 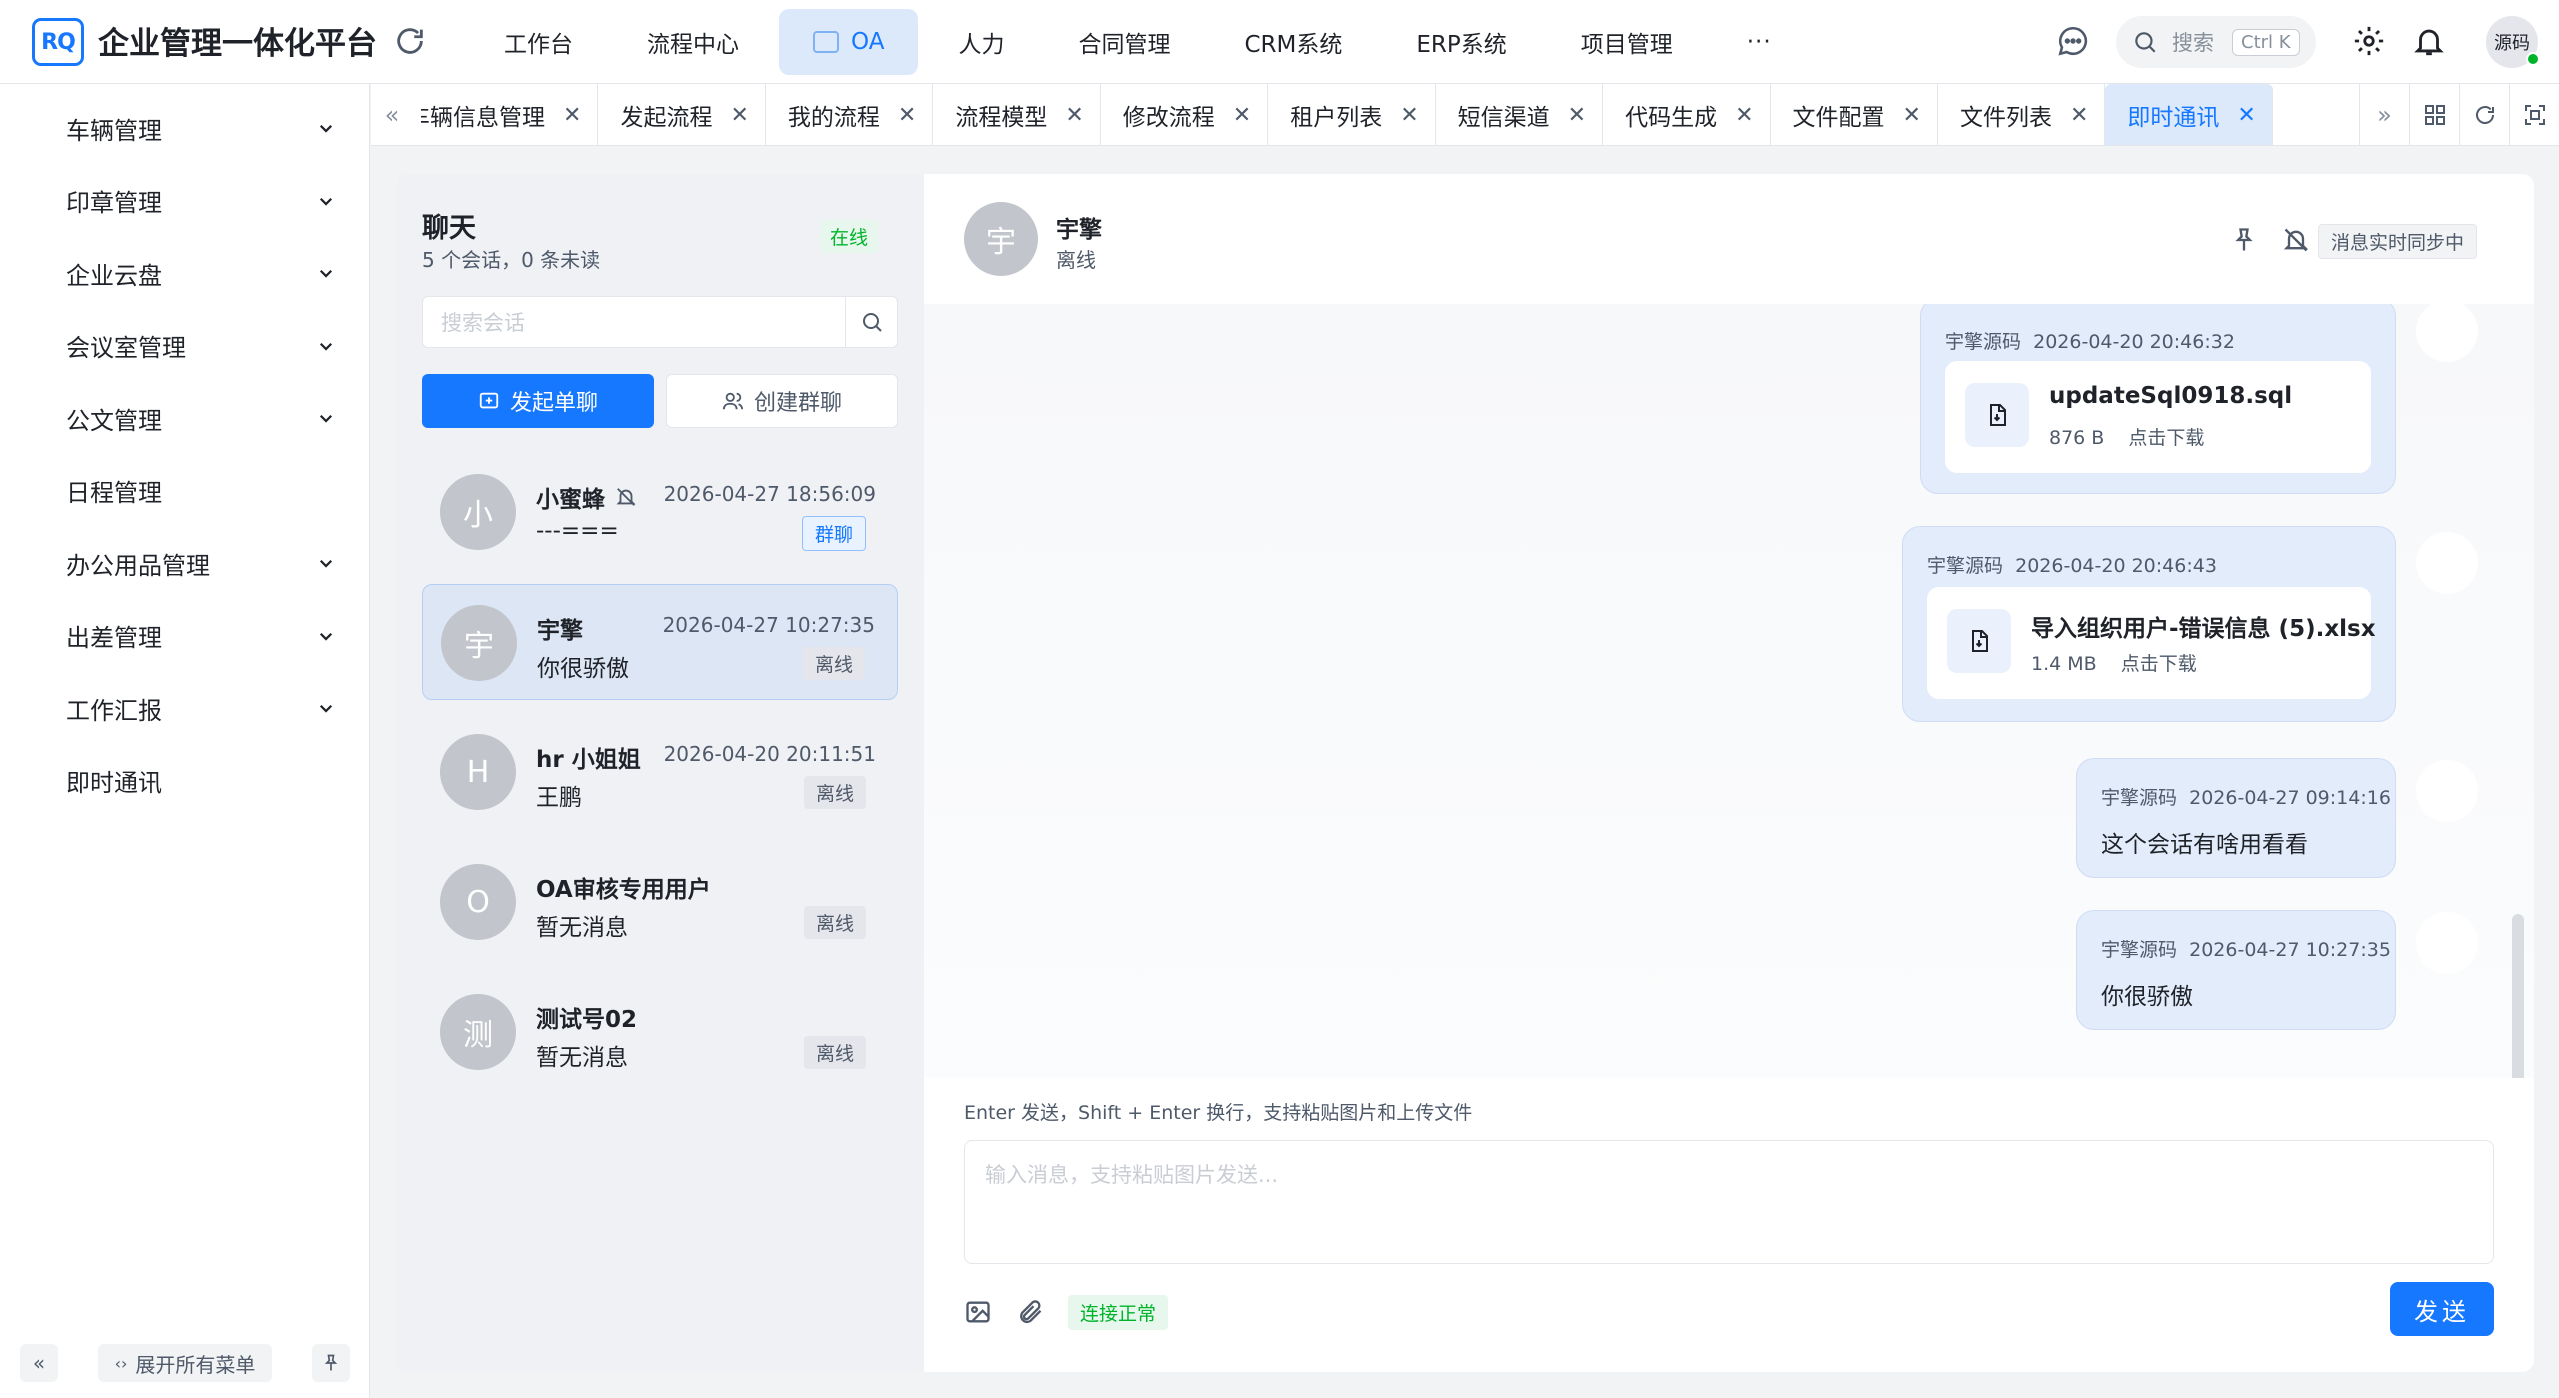 I want to click on online-dot, so click(x=2533, y=59).